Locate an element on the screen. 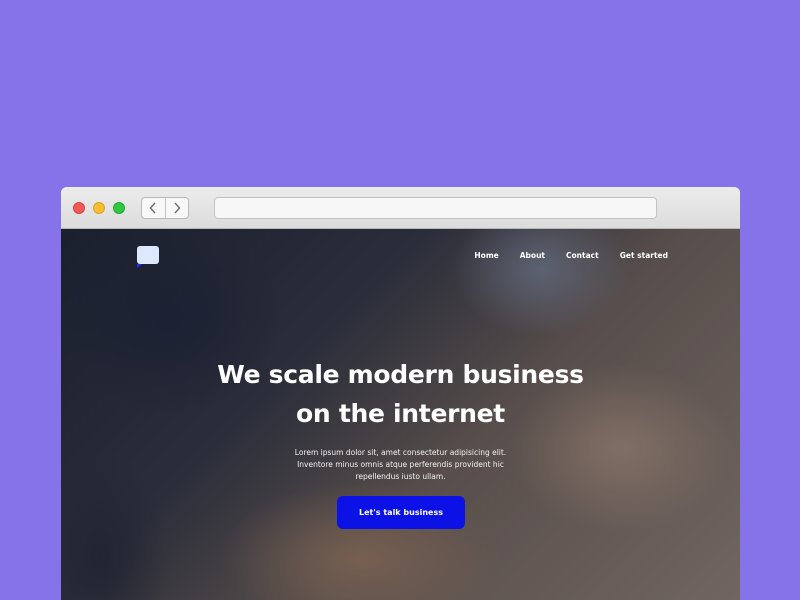  site-navigation: Home About Contact Get started is located at coordinates (571, 255).